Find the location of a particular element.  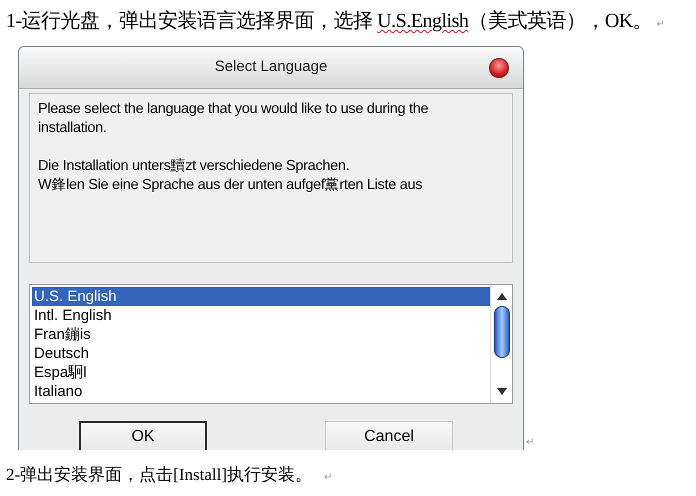

scrollbar is located at coordinates (501, 344).